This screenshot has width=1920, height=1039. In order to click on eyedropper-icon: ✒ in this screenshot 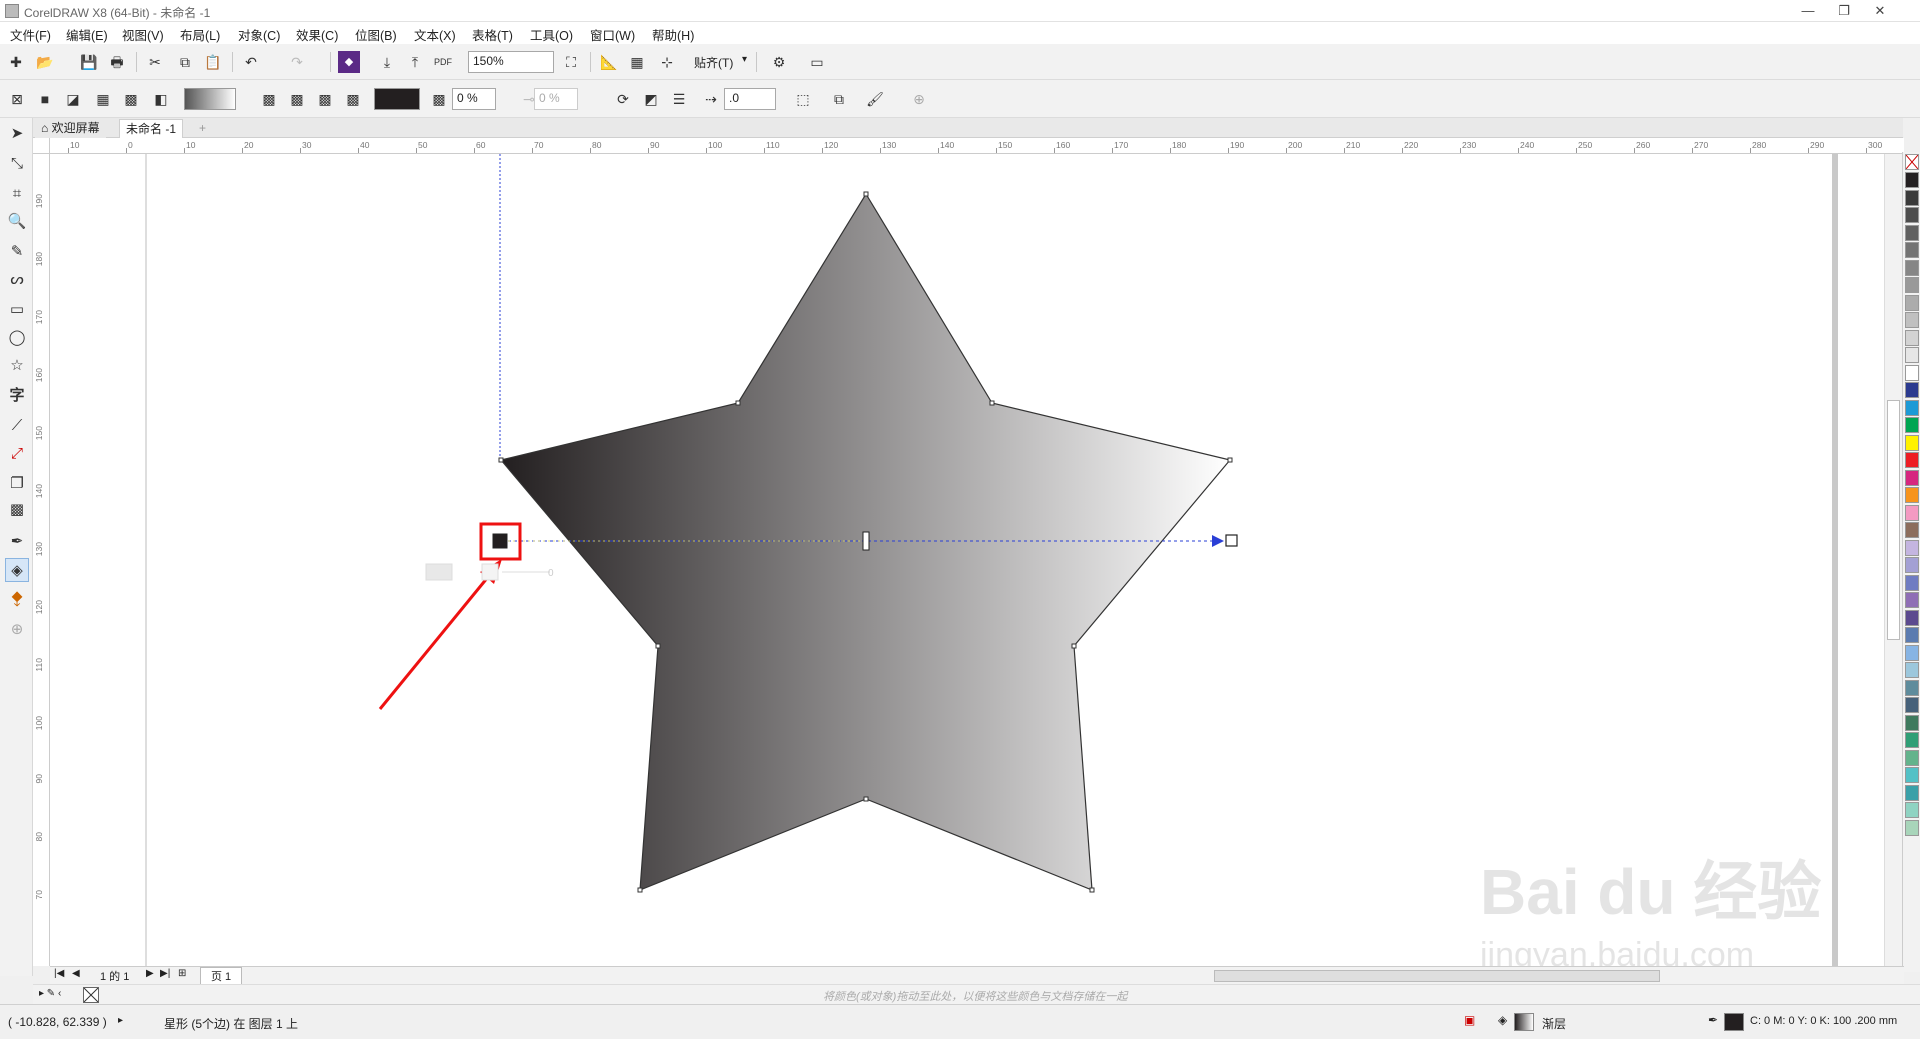, I will do `click(17, 542)`.